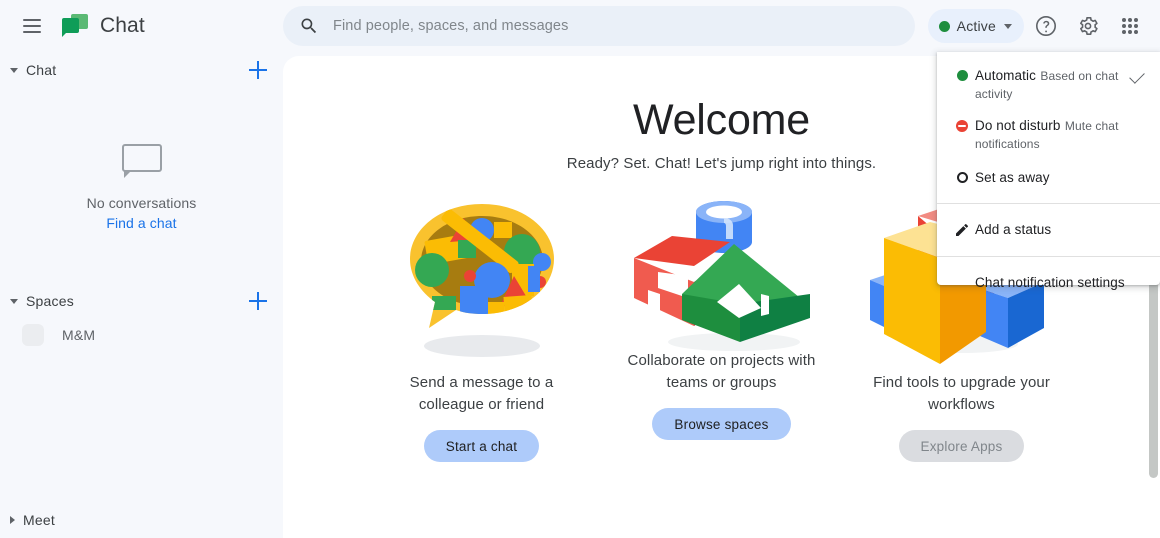 The height and width of the screenshot is (538, 1160). I want to click on gear-icon, so click(1089, 26).